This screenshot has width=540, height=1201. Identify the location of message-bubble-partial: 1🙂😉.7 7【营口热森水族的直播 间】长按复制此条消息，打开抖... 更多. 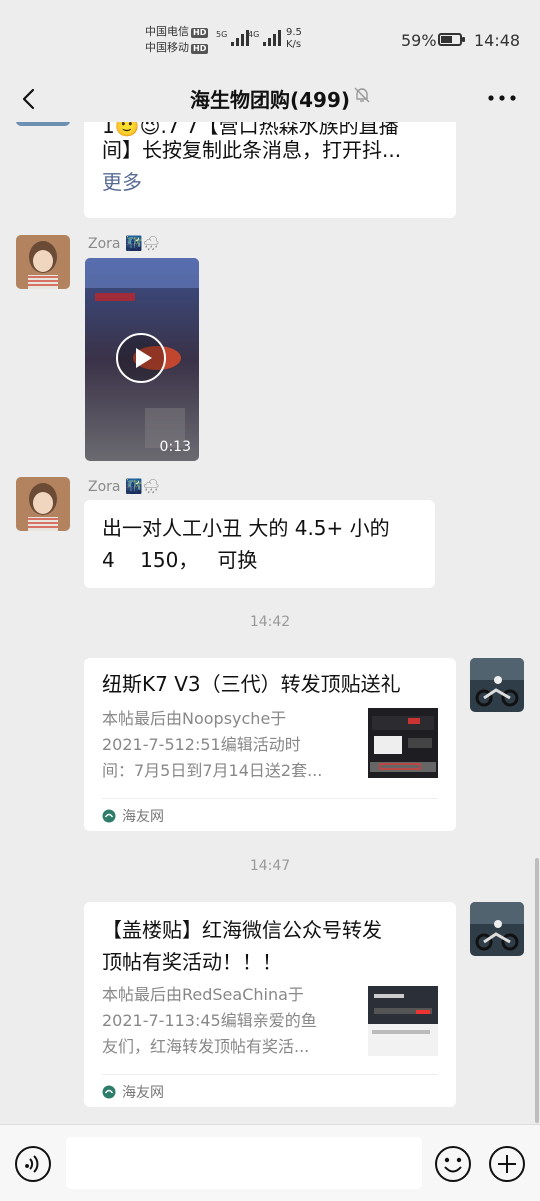
(270, 170).